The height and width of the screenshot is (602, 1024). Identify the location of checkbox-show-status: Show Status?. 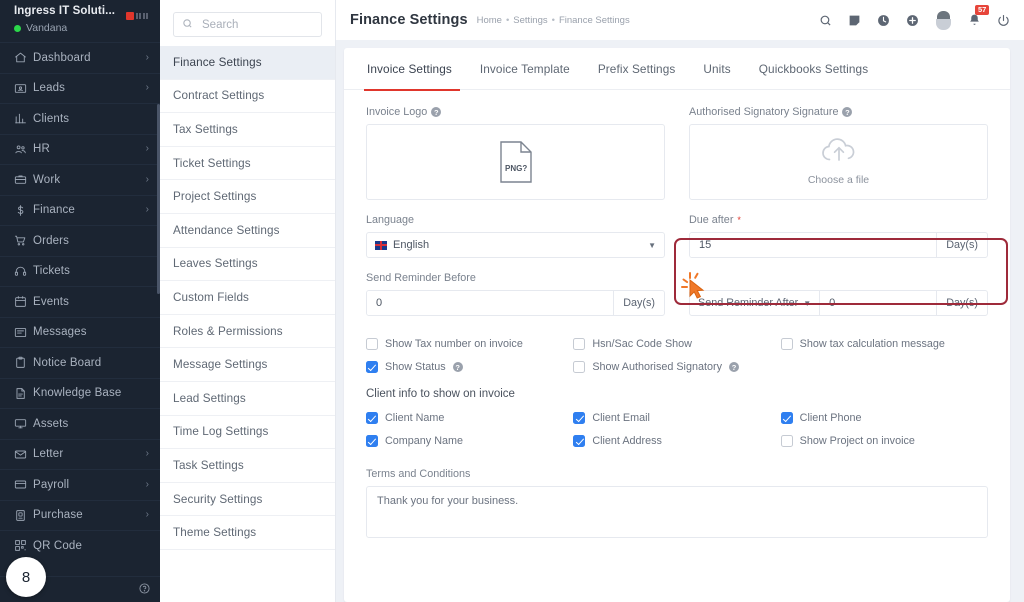
(469, 367).